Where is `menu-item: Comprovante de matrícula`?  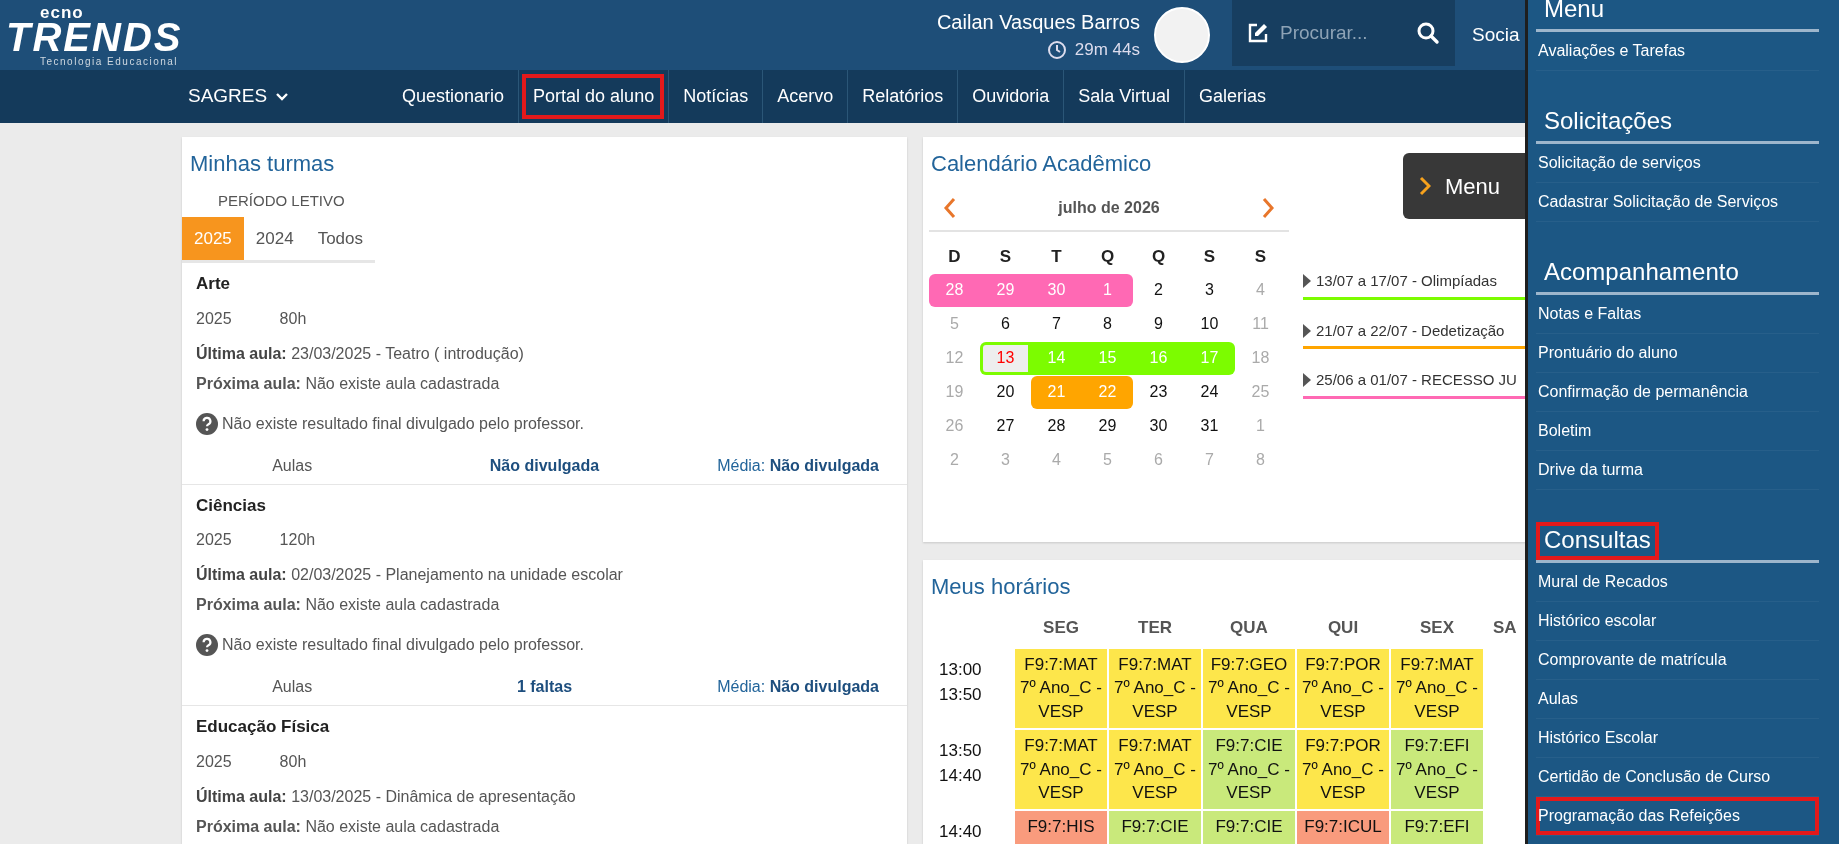
menu-item: Comprovante de matrícula is located at coordinates (1677, 660).